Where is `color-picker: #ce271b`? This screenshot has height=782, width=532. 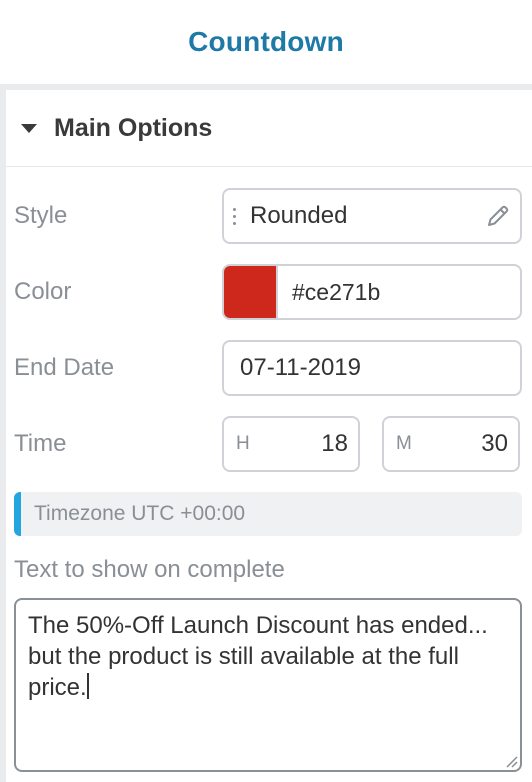 color-picker: #ce271b is located at coordinates (372, 292).